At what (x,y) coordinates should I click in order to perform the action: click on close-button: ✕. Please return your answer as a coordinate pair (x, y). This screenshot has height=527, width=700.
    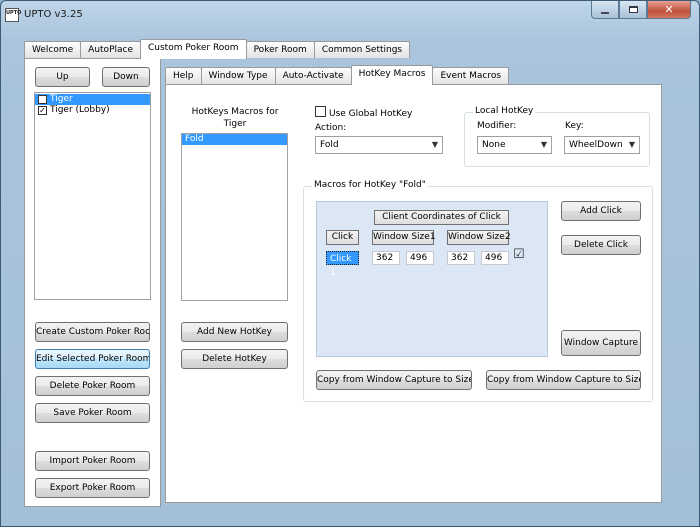
    Looking at the image, I should click on (669, 10).